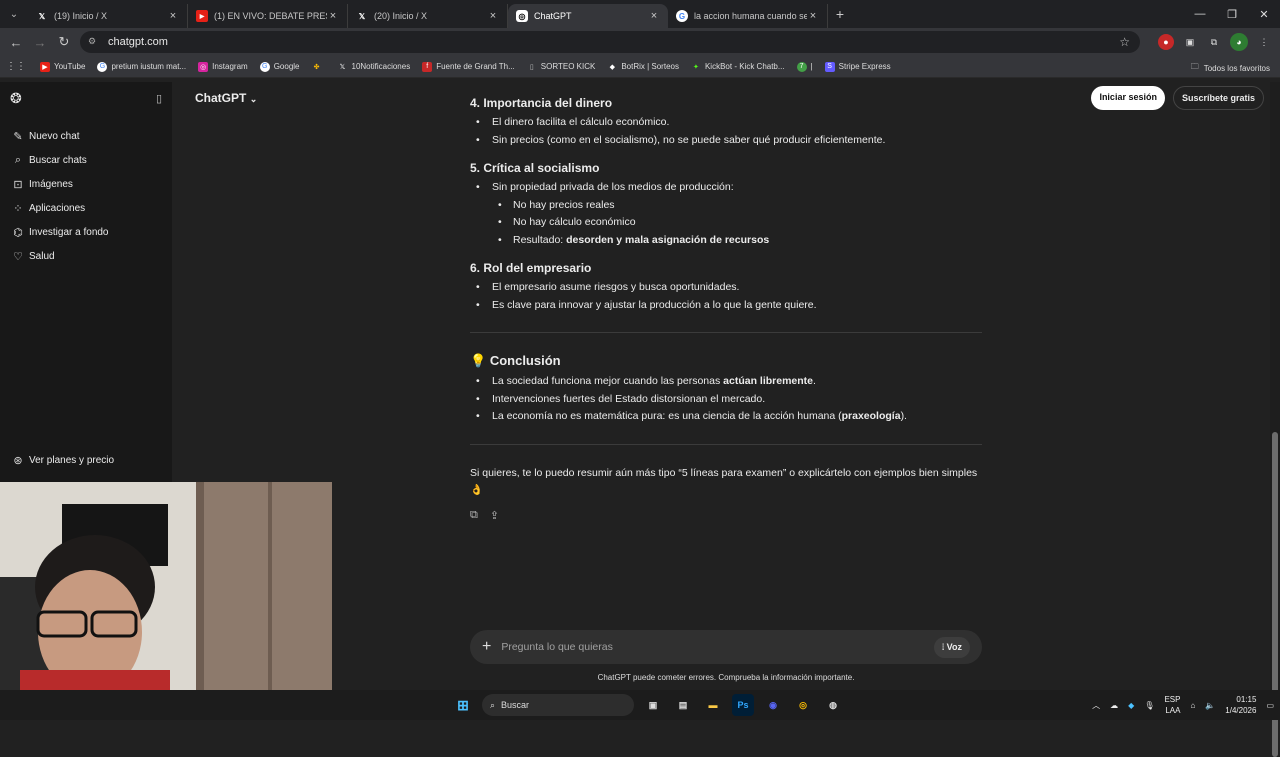 Image resolution: width=1280 pixels, height=757 pixels. I want to click on keyboard-layout: LAA, so click(1173, 710).